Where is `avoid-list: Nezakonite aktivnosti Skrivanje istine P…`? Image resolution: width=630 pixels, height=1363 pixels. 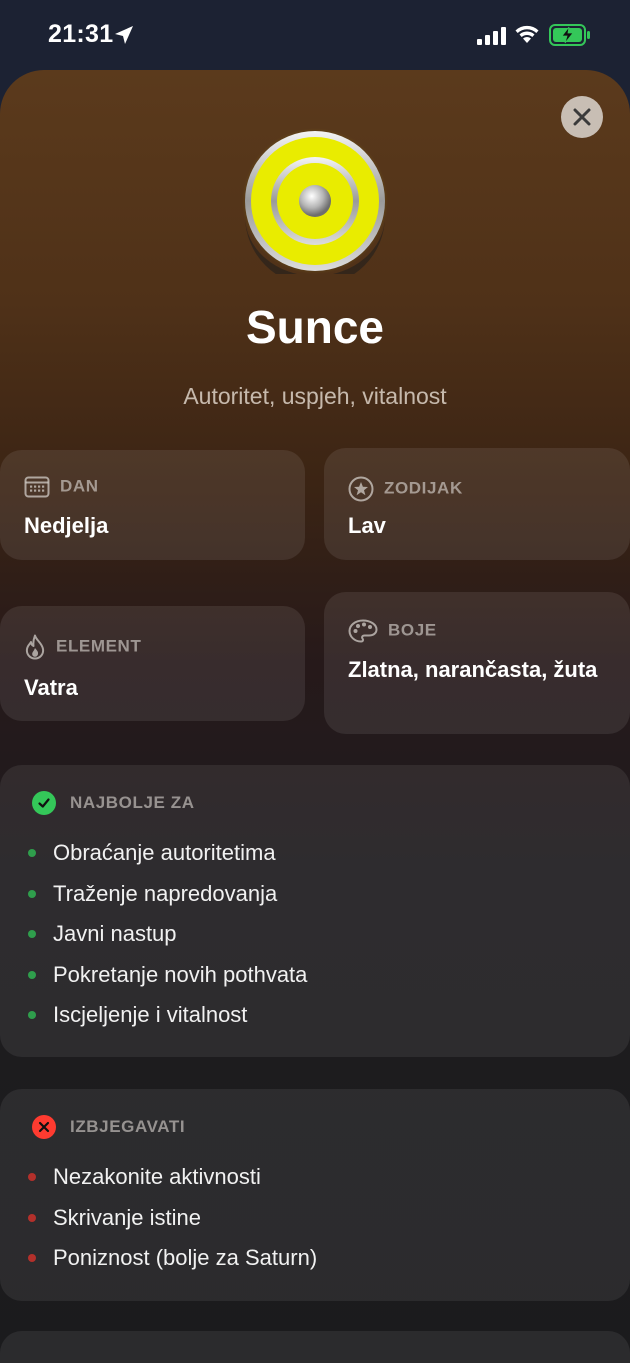 avoid-list: Nezakonite aktivnosti Skrivanje istine P… is located at coordinates (172, 1218).